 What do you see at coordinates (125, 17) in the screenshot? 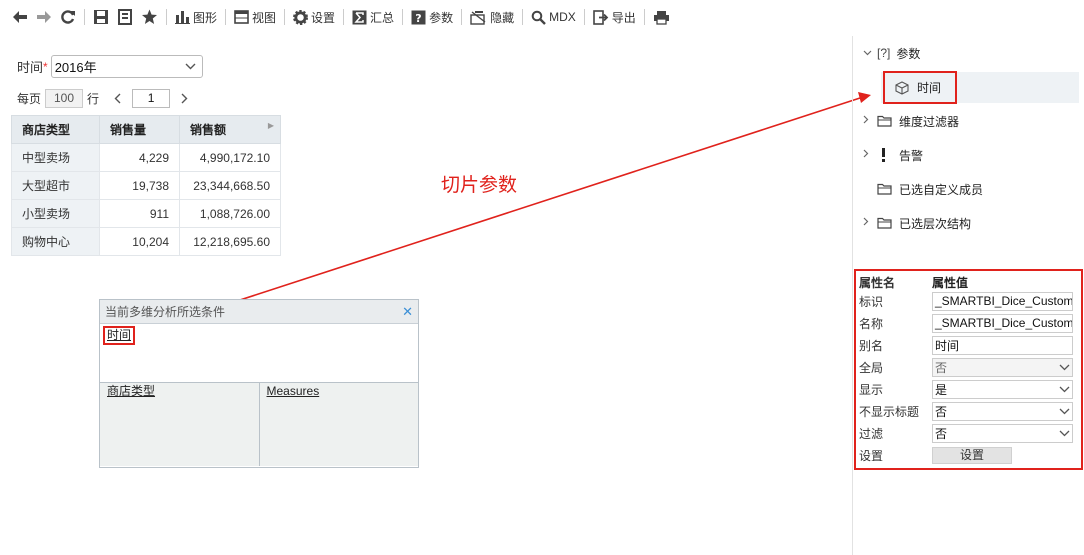
I see `save-as-icon` at bounding box center [125, 17].